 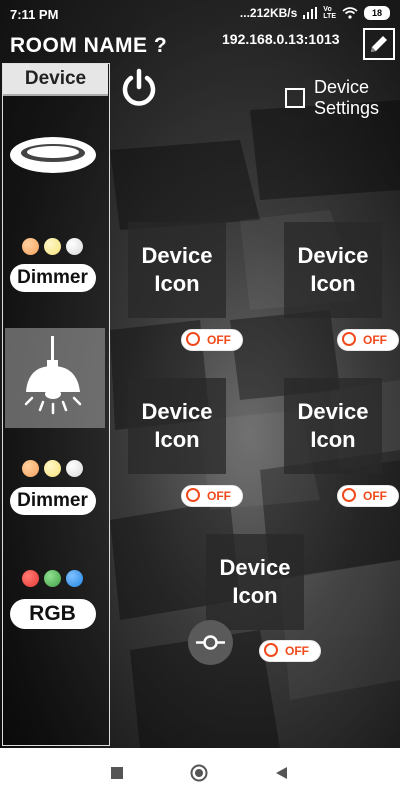 I want to click on sidebar-item-dimmer-1: Dimmer, so click(x=52, y=265).